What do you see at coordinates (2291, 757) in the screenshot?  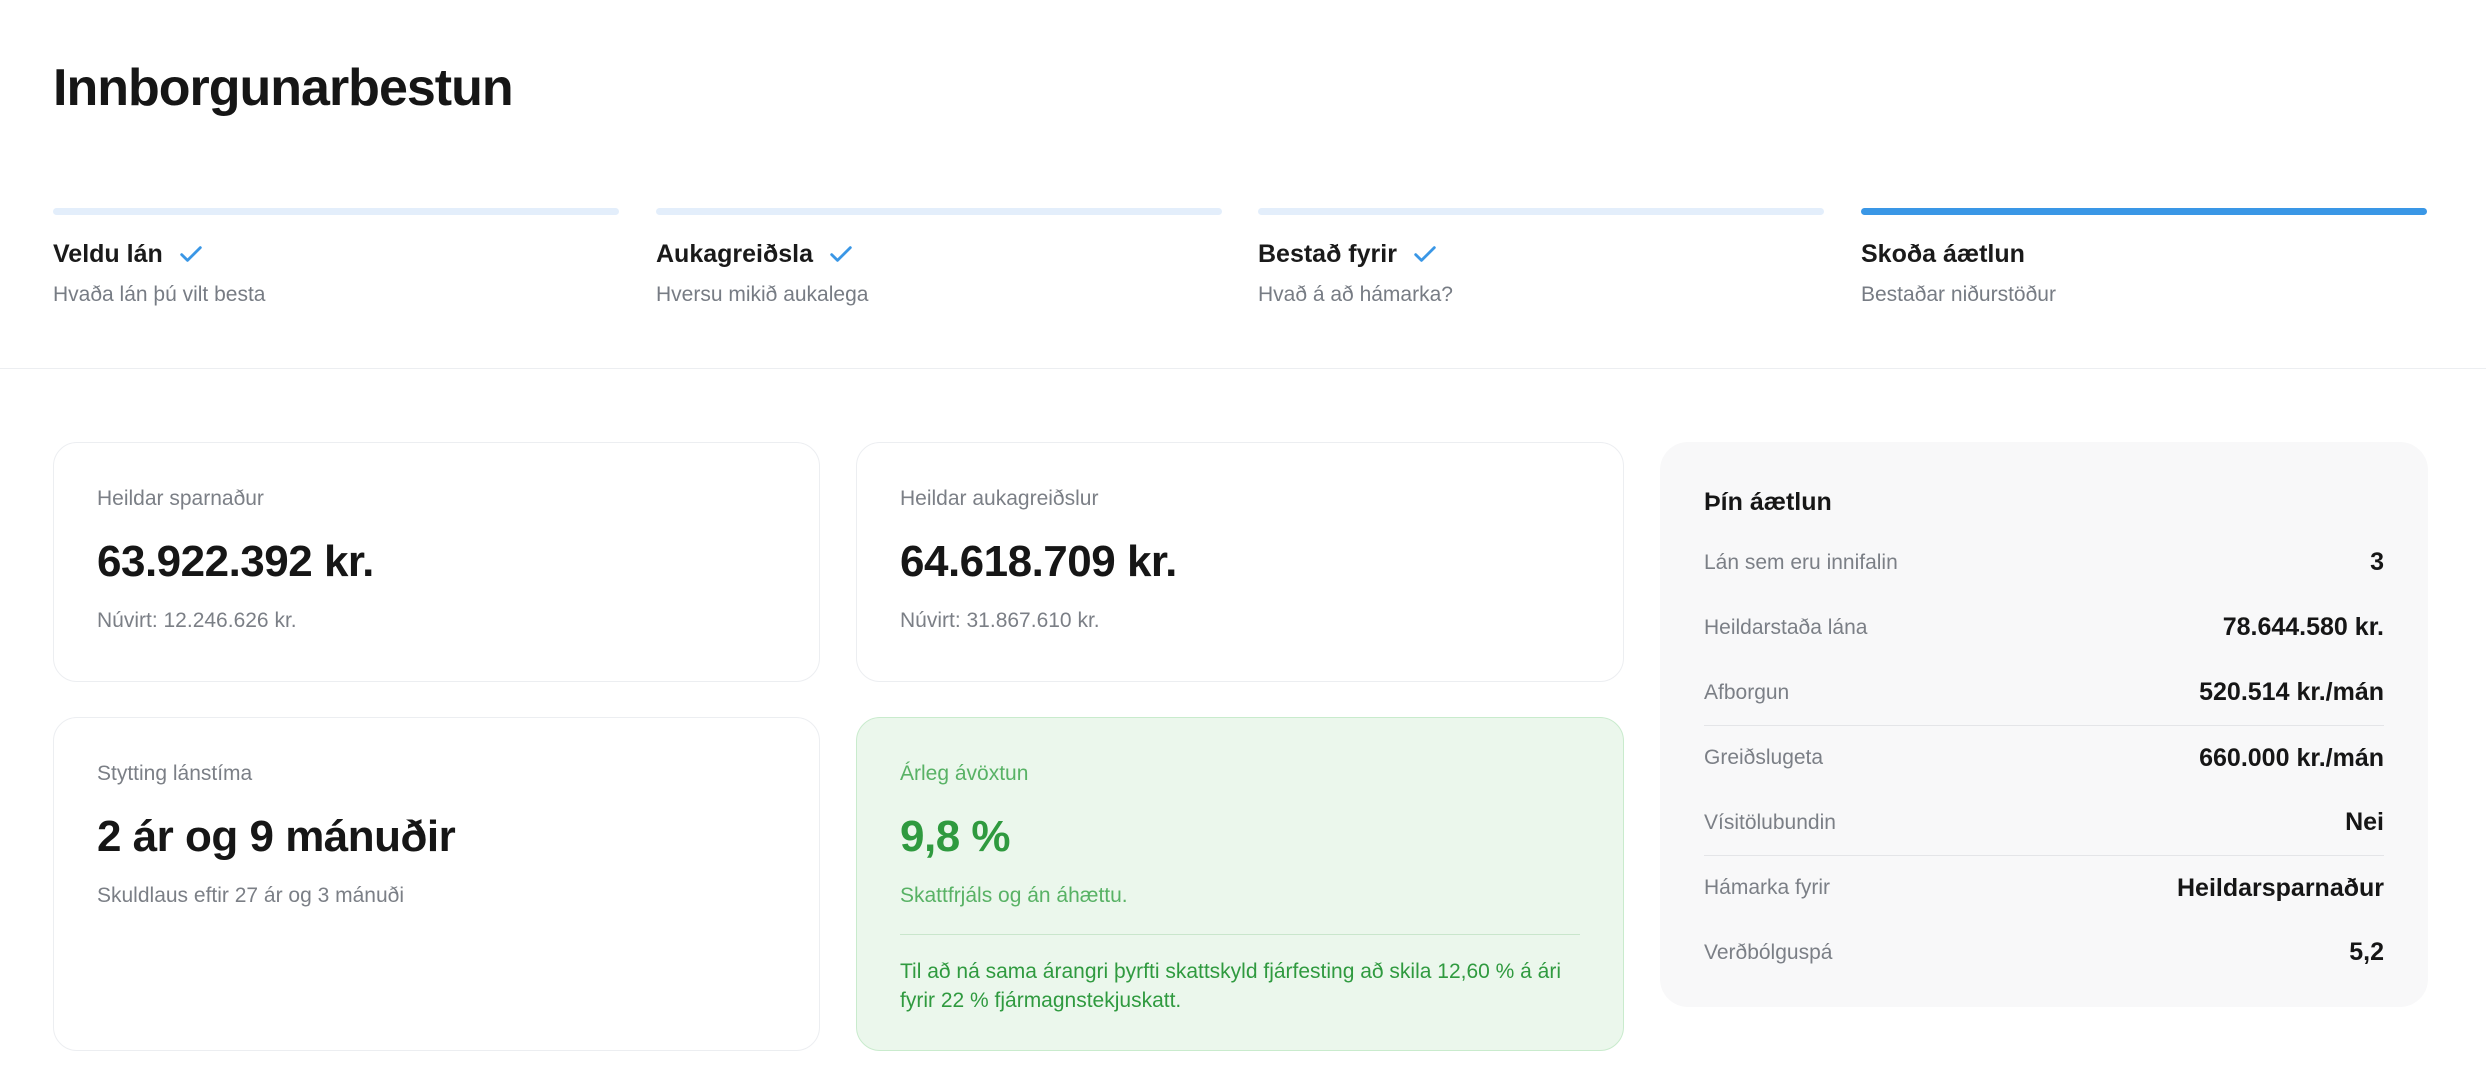 I see `plan-row-value: 660.000 kr./mán` at bounding box center [2291, 757].